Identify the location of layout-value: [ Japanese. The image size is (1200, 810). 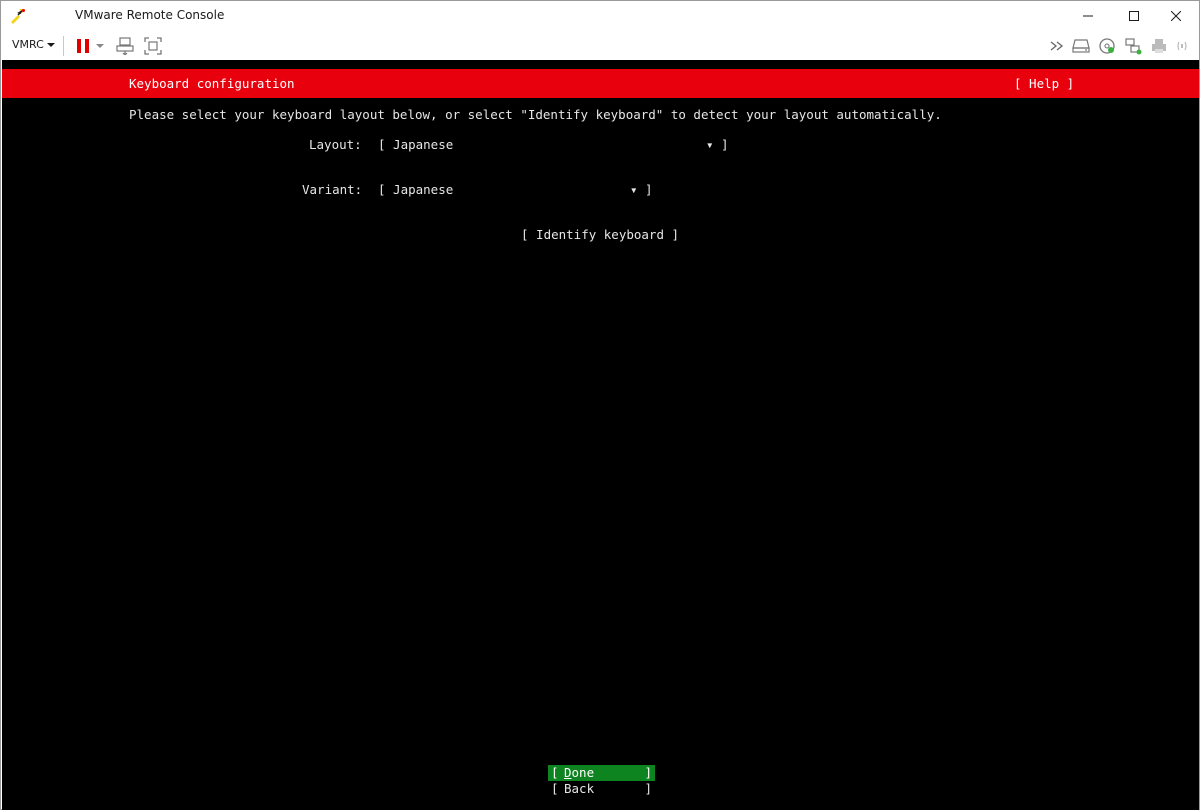
(416, 144).